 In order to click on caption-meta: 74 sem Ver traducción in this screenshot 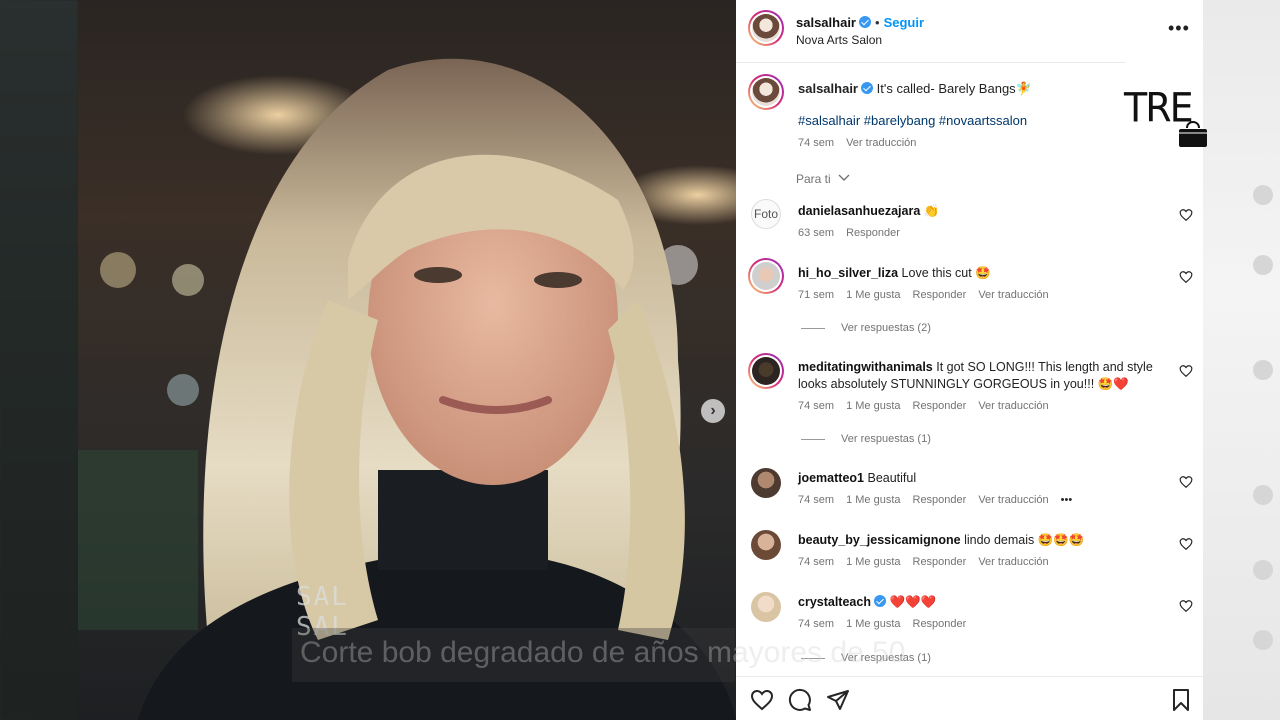, I will do `click(863, 143)`.